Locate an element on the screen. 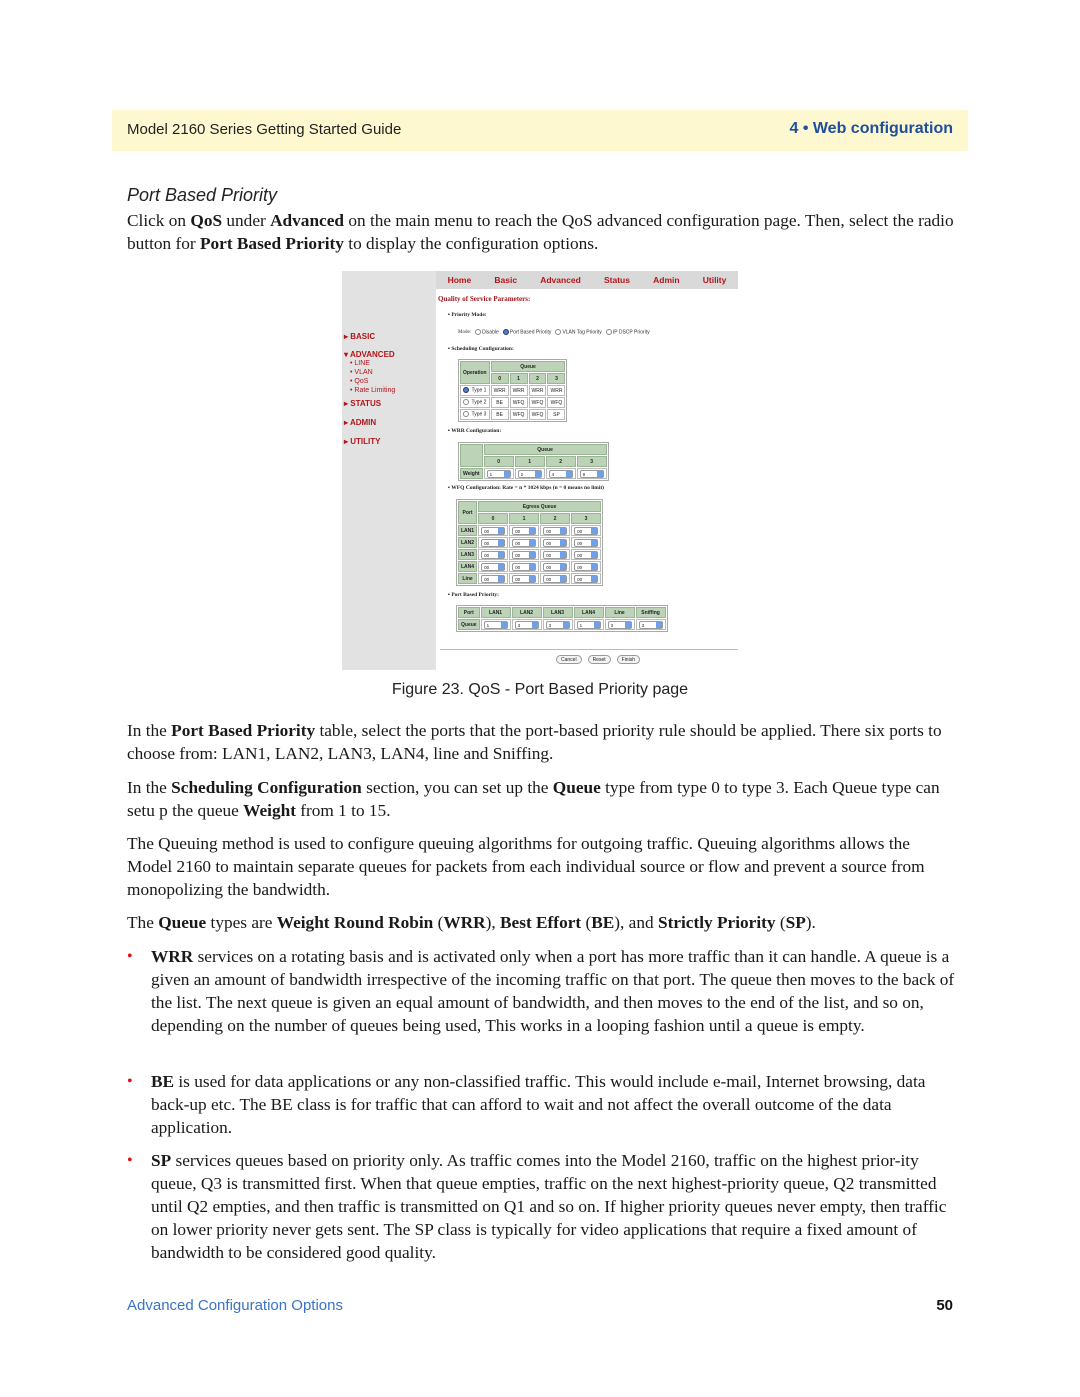 The width and height of the screenshot is (1080, 1397). weight-label: Weight is located at coordinates (471, 473).